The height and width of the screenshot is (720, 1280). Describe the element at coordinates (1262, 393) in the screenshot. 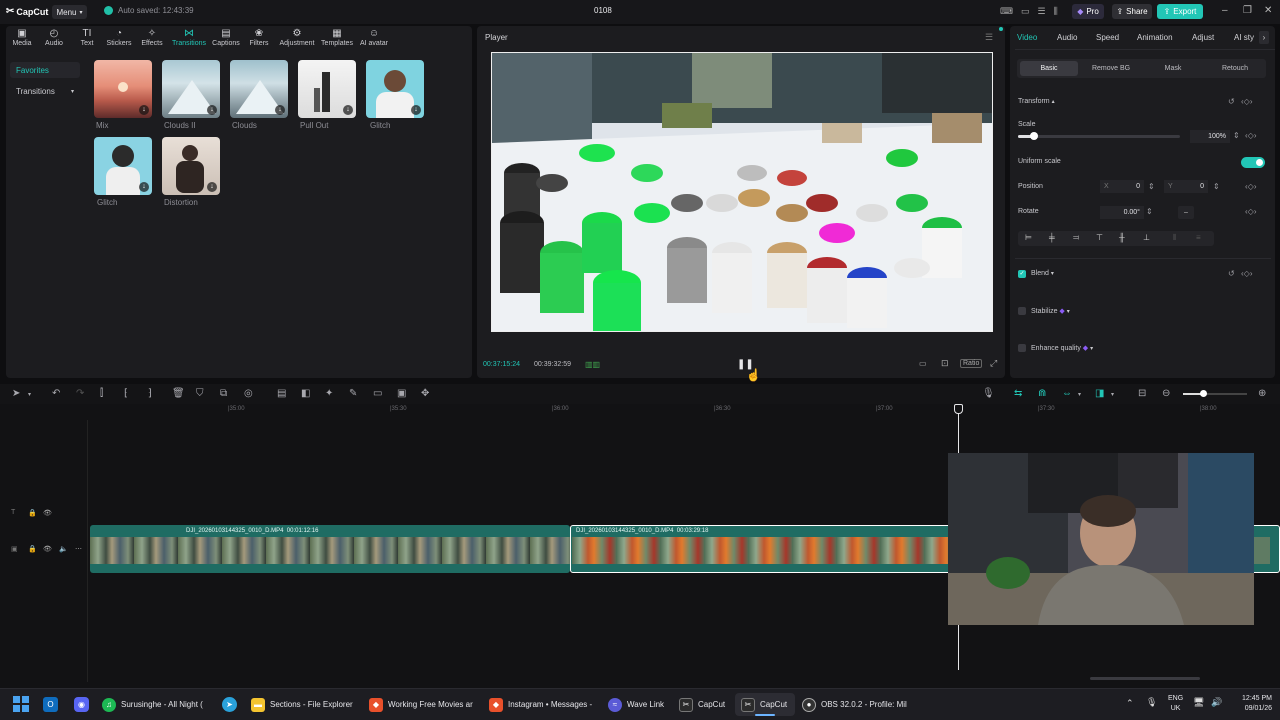

I see `zoom-in-icon: ⊕` at that location.